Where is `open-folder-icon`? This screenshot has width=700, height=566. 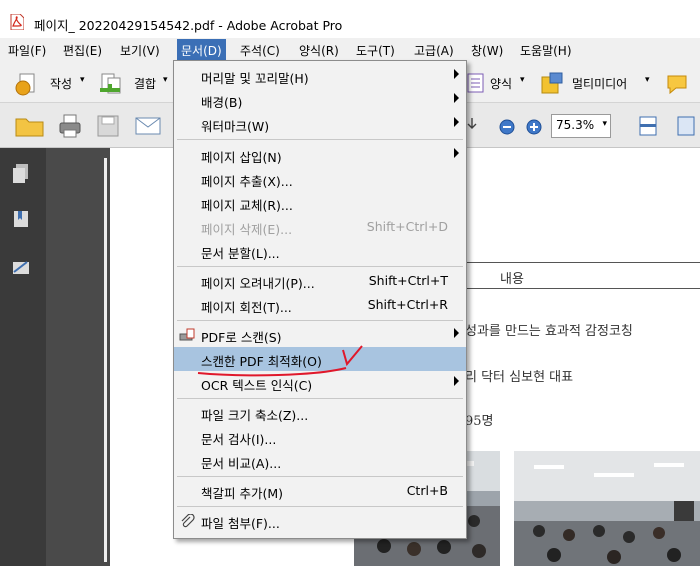 open-folder-icon is located at coordinates (30, 126).